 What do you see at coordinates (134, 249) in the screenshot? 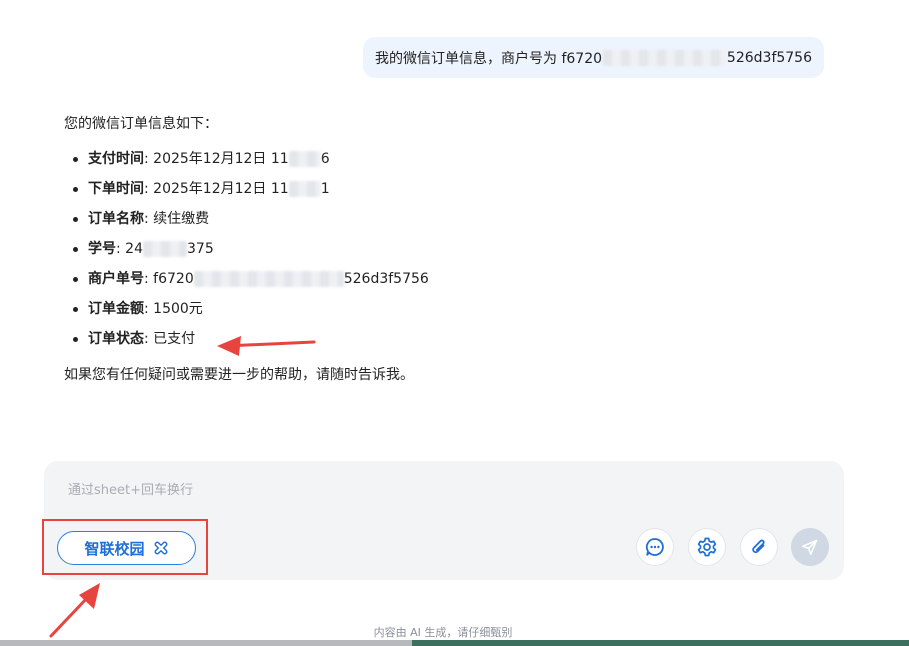
I see `item-value: 24` at bounding box center [134, 249].